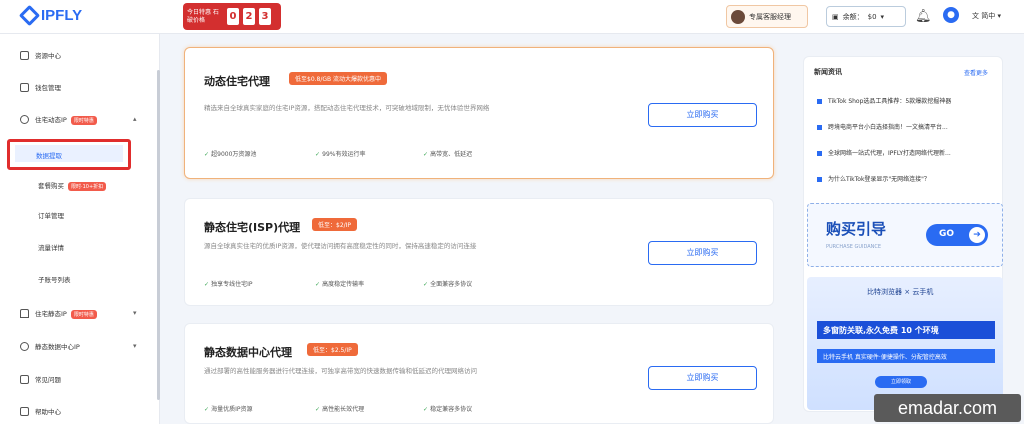 The width and height of the screenshot is (1024, 424). What do you see at coordinates (338, 78) in the screenshot?
I see `price-badge: 低至$0.8/GB 流动大爆款优惠中` at bounding box center [338, 78].